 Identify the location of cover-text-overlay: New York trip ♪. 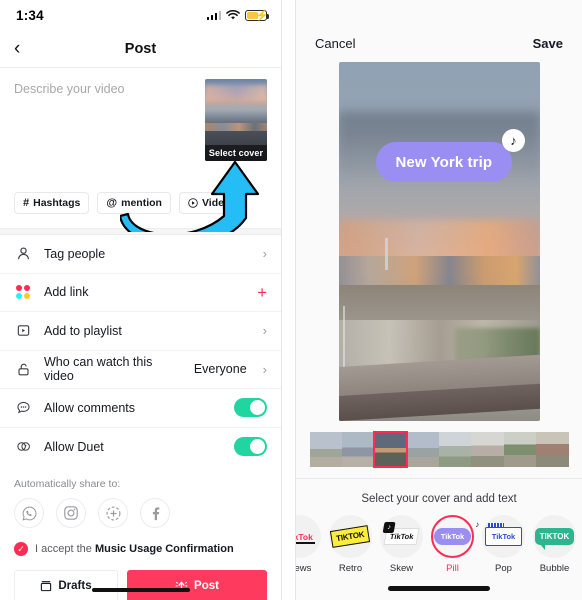
(450, 155).